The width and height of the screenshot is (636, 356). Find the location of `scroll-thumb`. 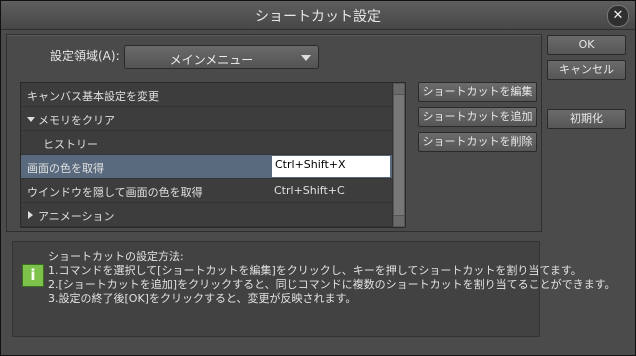

scroll-thumb is located at coordinates (399, 155).